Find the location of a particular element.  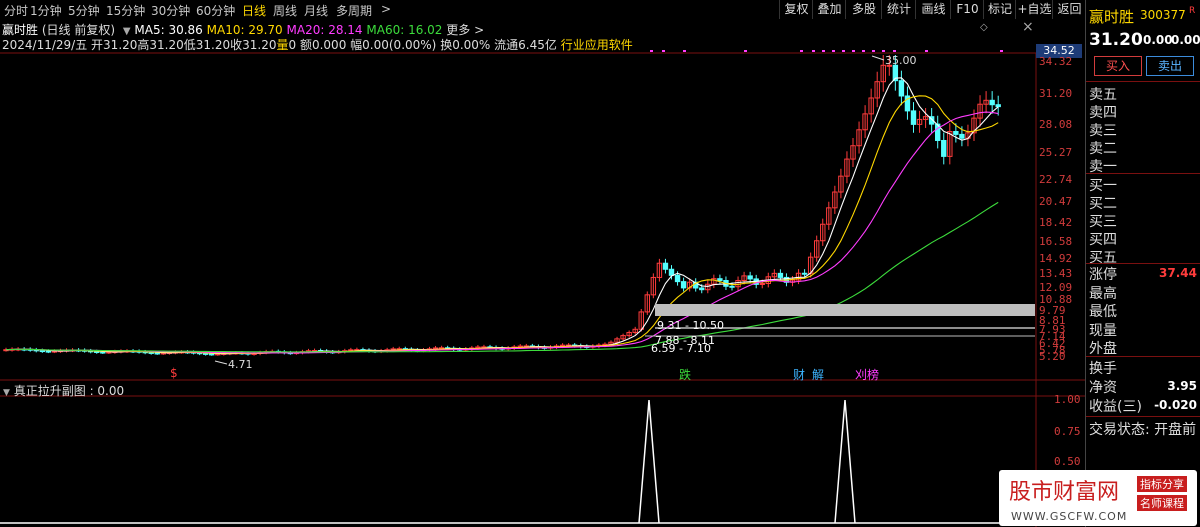

bids-label: 买四 is located at coordinates (1103, 240).